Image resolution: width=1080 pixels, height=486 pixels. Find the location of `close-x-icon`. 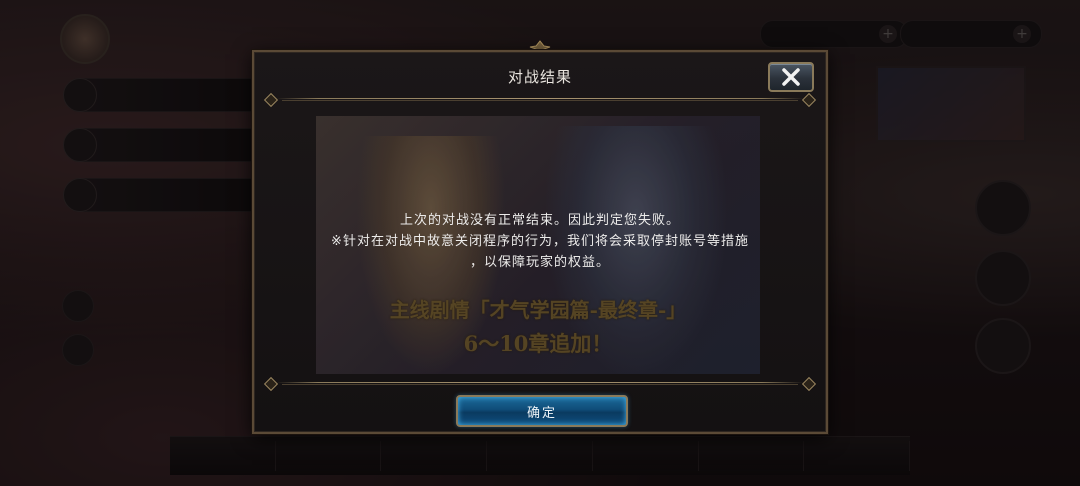

close-x-icon is located at coordinates (791, 77).